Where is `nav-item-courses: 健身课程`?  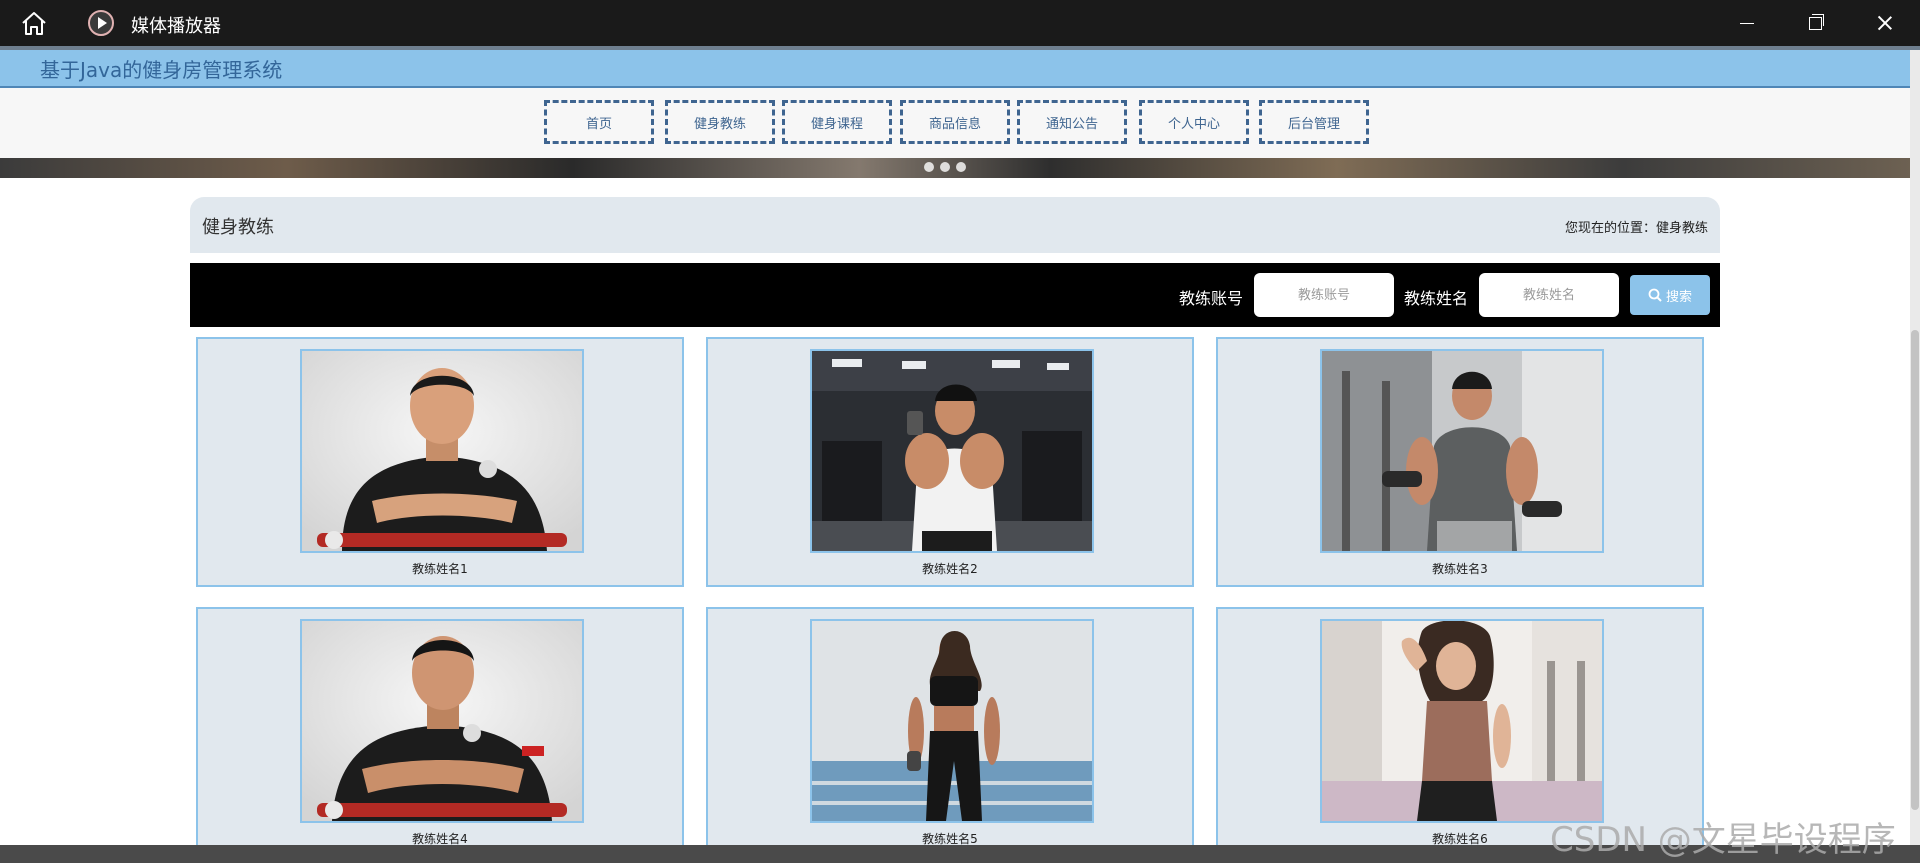 nav-item-courses: 健身课程 is located at coordinates (837, 122).